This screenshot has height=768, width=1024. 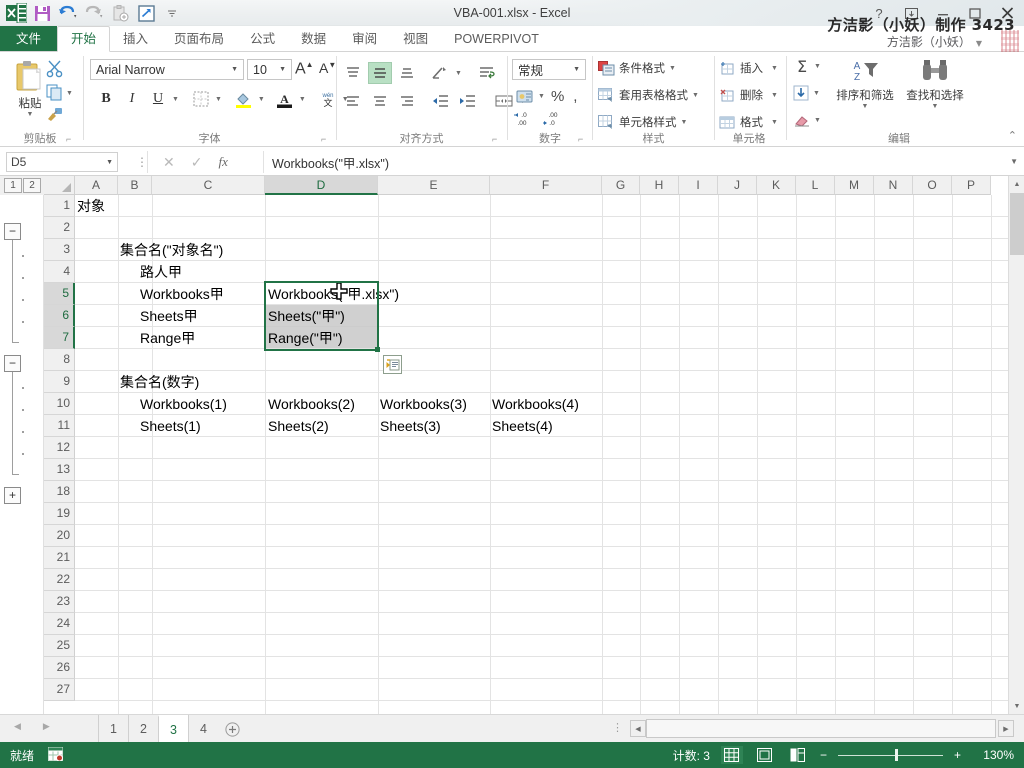 I want to click on horizontal-scrollbar: ◀ ▶, so click(x=822, y=728).